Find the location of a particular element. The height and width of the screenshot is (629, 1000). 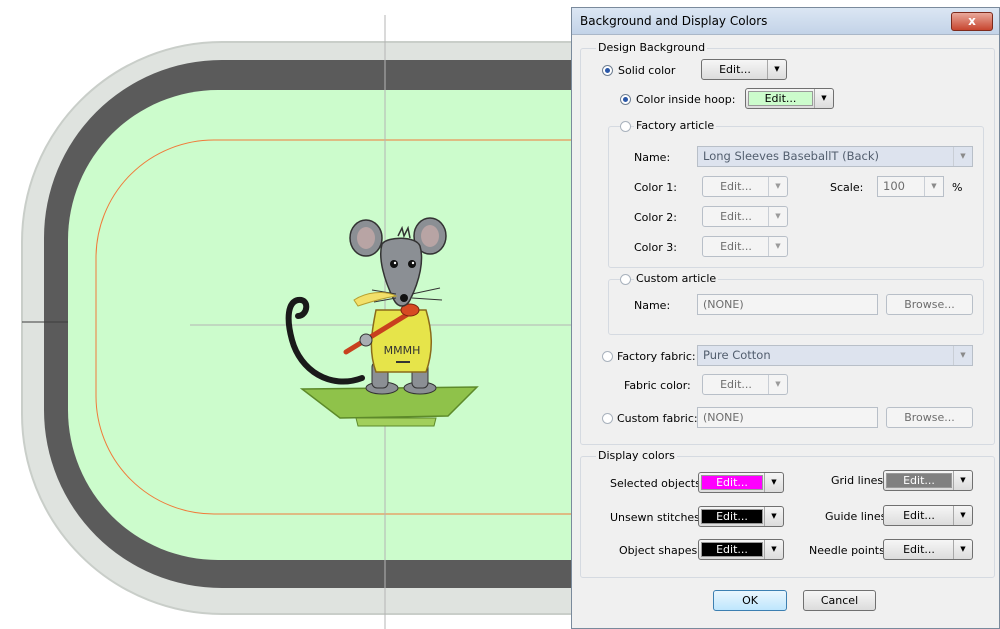

factory-fabric-value: Pure Cotton is located at coordinates (737, 355).